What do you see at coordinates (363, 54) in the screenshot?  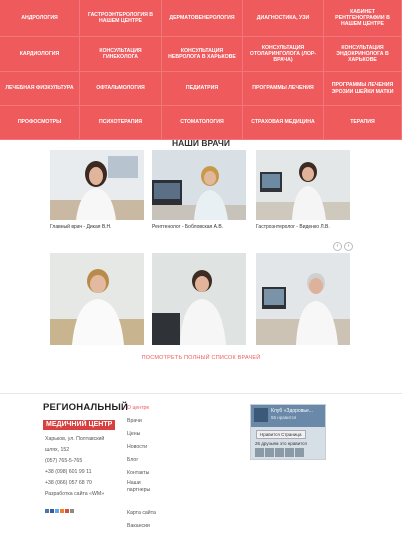 I see `menu-item-endocrinologist: Консультация эндокринолога в Харькове` at bounding box center [363, 54].